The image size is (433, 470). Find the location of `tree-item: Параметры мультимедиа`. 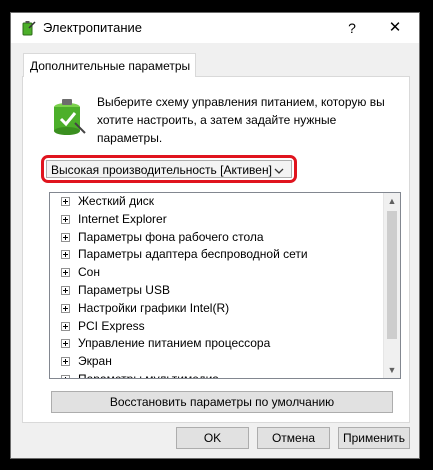

tree-item: Параметры мультимедиа is located at coordinates (216, 374).